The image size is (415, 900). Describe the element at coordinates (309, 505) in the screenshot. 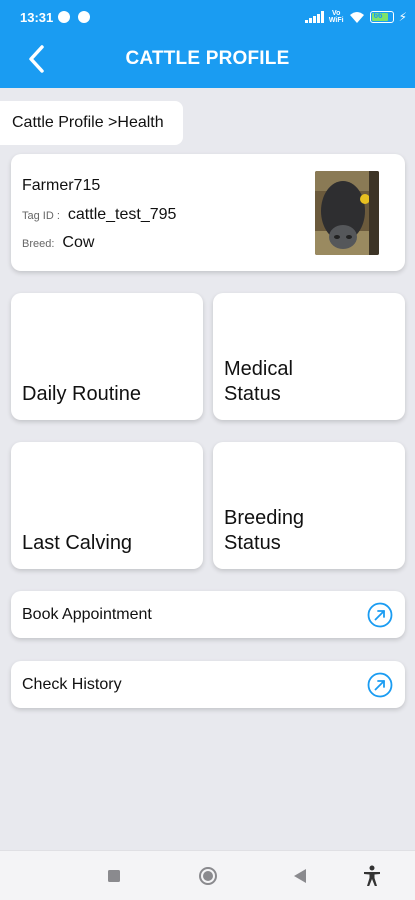

I see `breeding-status-tile: Breeding Status` at that location.